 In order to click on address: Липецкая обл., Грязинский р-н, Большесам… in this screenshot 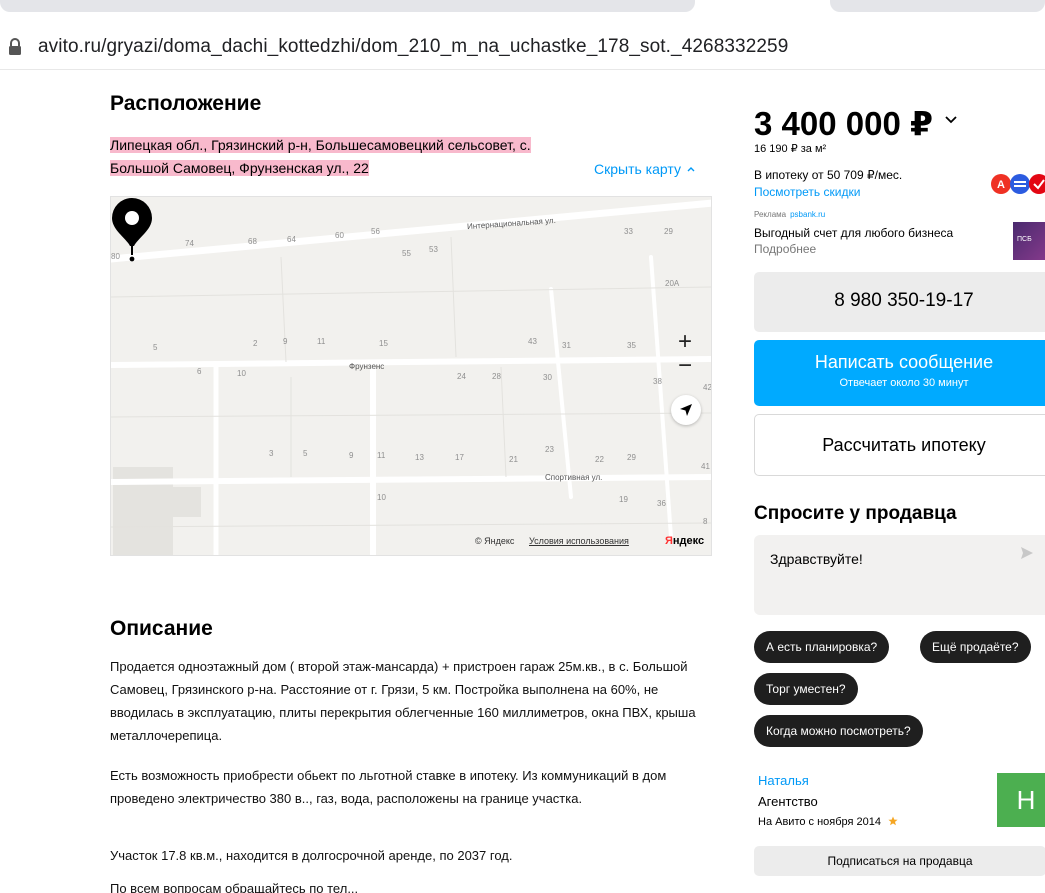, I will do `click(355, 157)`.